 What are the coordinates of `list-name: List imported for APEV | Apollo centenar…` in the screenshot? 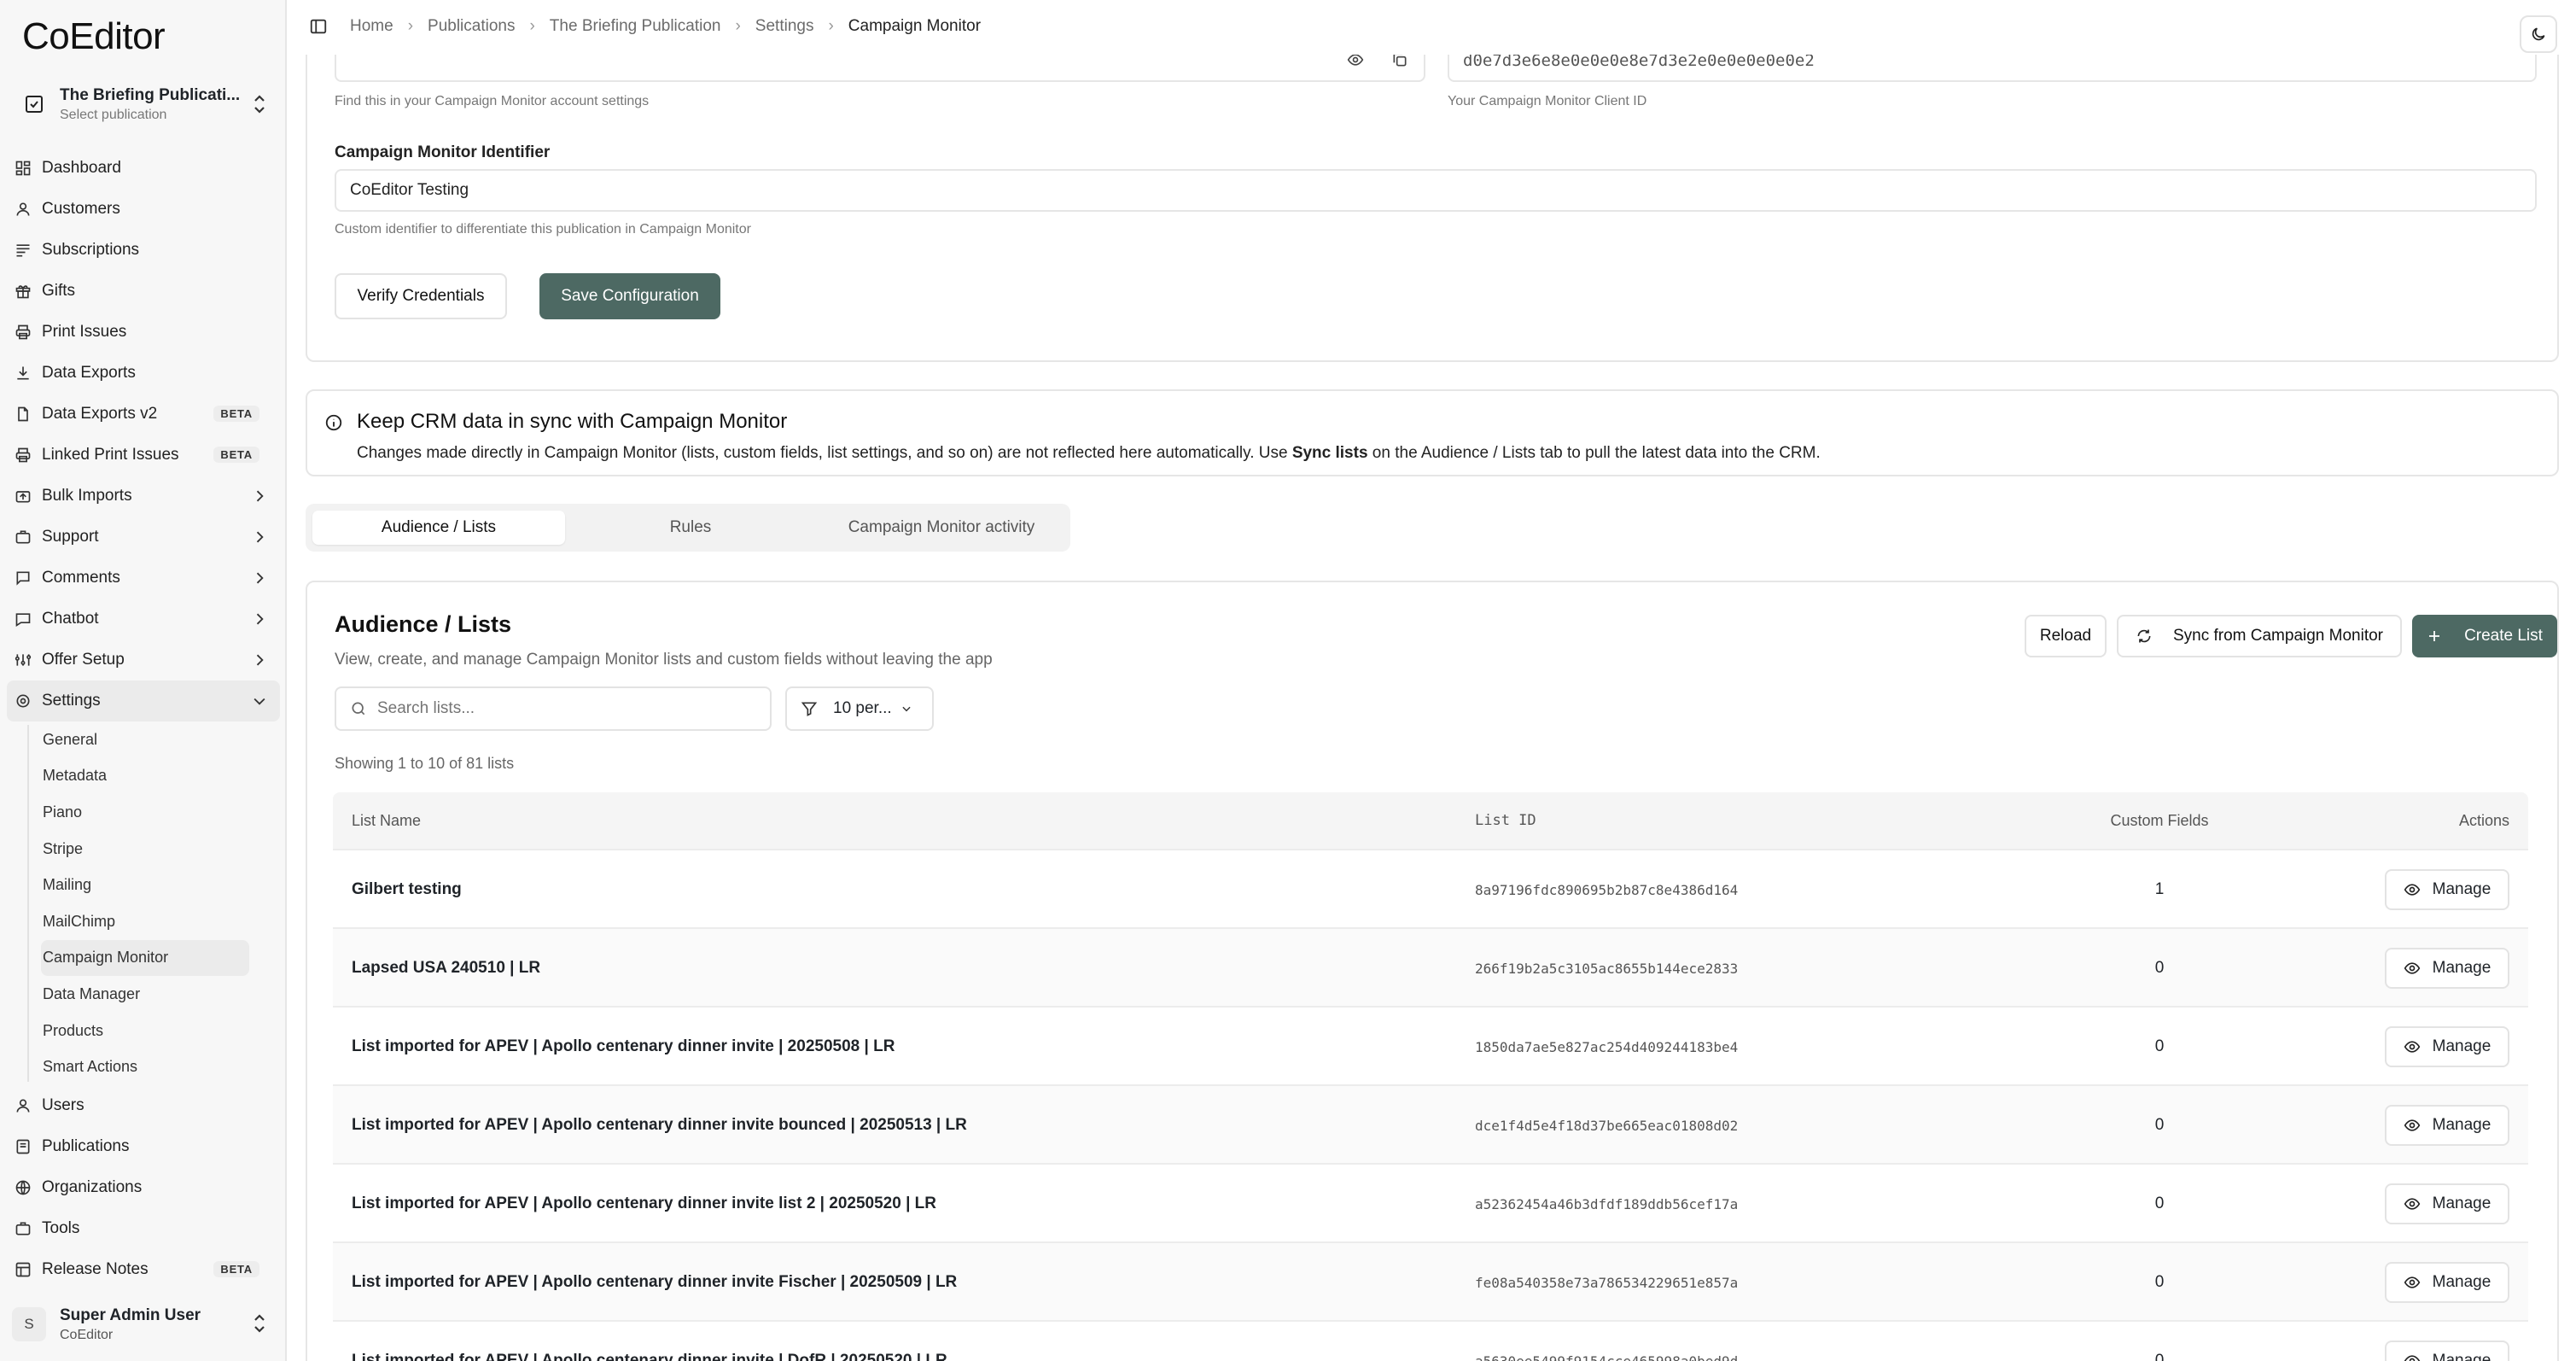 It's located at (623, 1046).